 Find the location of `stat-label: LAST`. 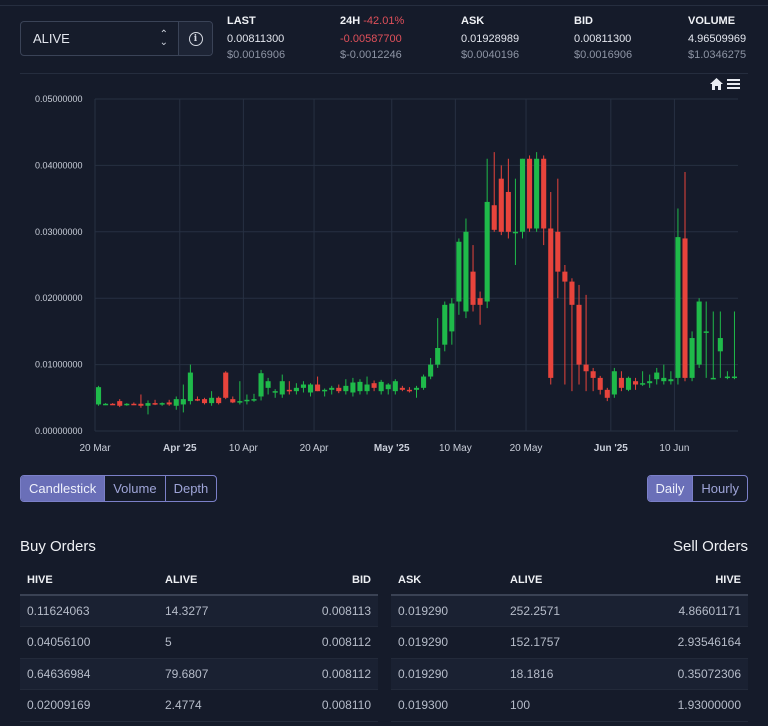

stat-label: LAST is located at coordinates (241, 21).